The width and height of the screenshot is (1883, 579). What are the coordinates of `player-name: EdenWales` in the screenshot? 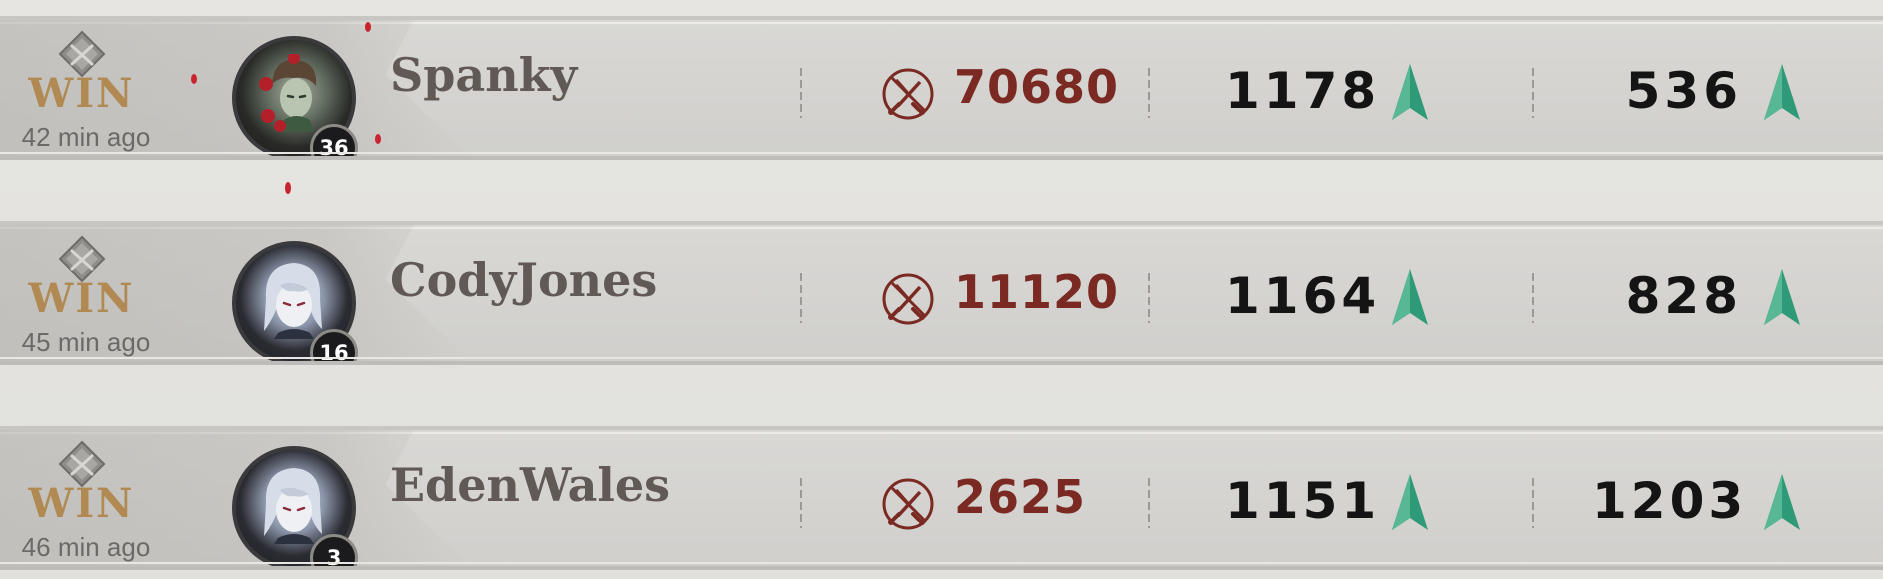 It's located at (530, 485).